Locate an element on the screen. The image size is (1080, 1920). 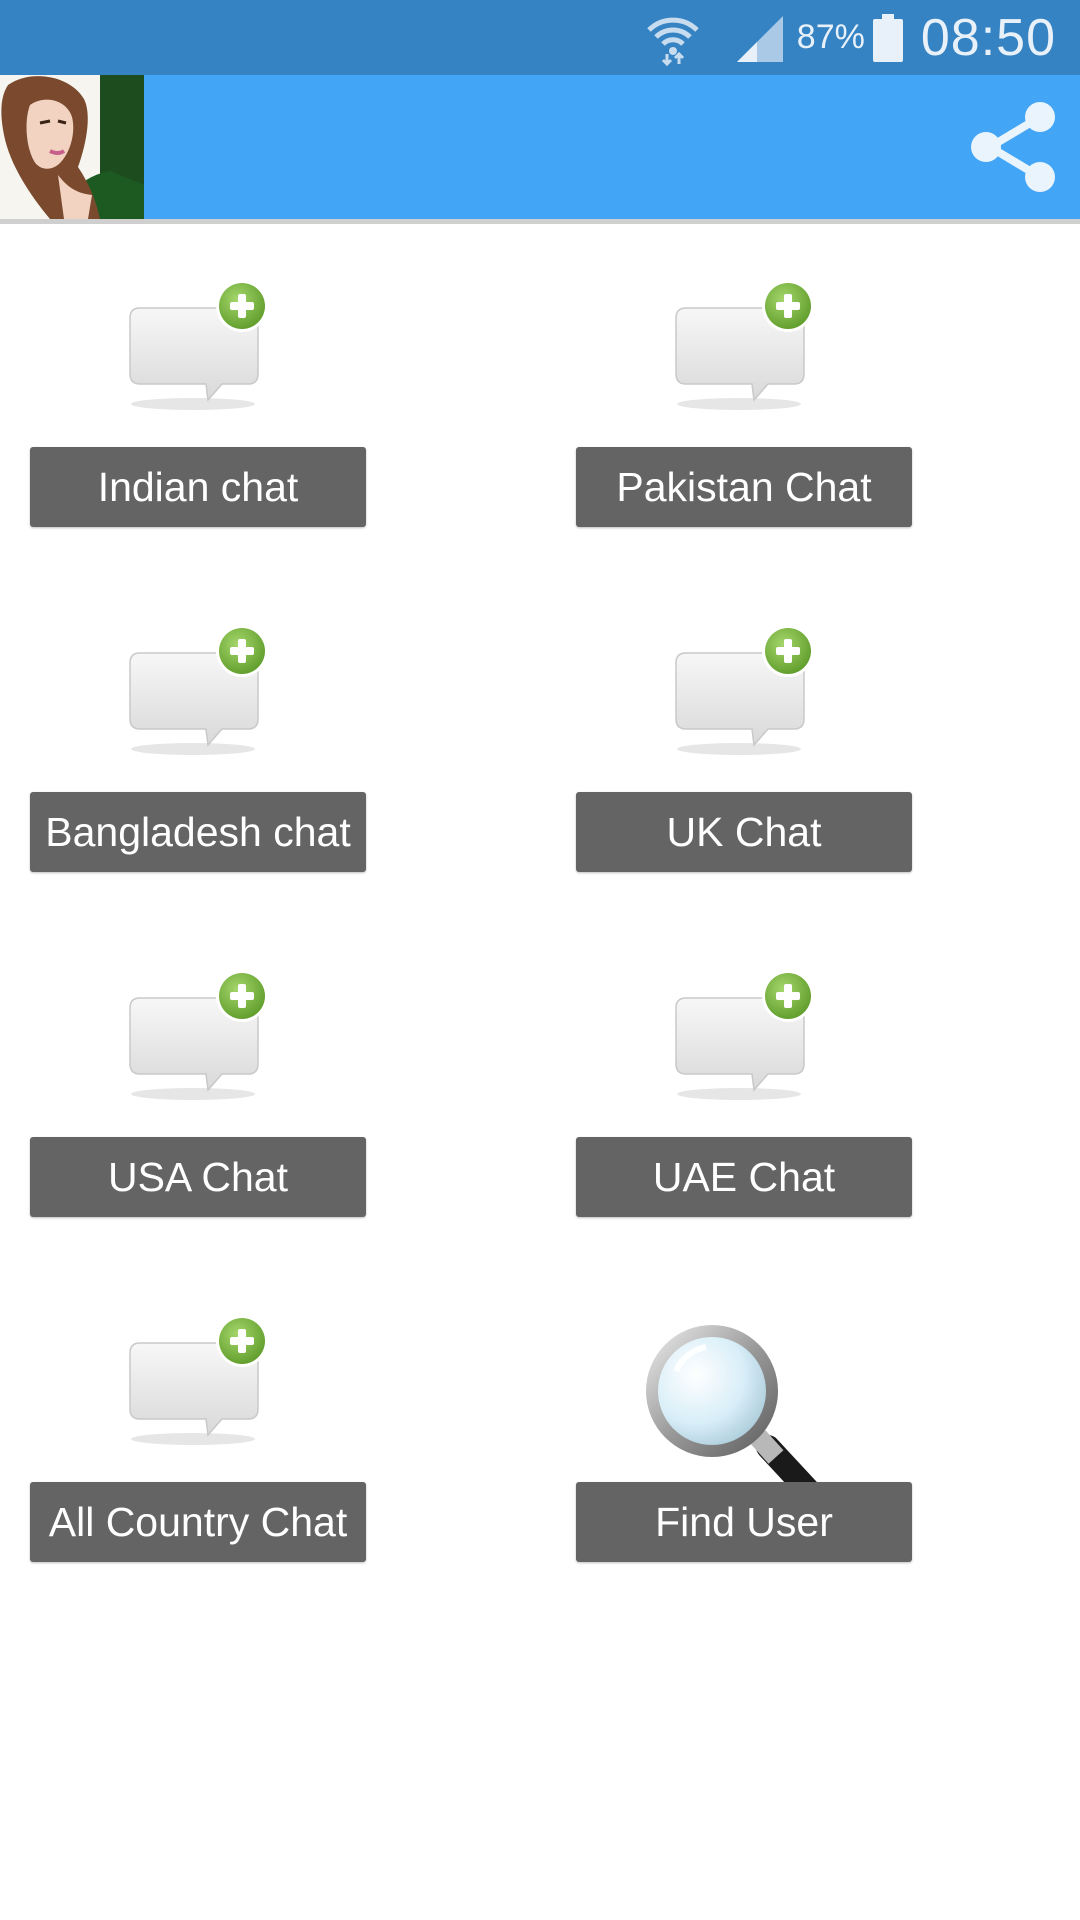
user-avatar is located at coordinates (72, 147).